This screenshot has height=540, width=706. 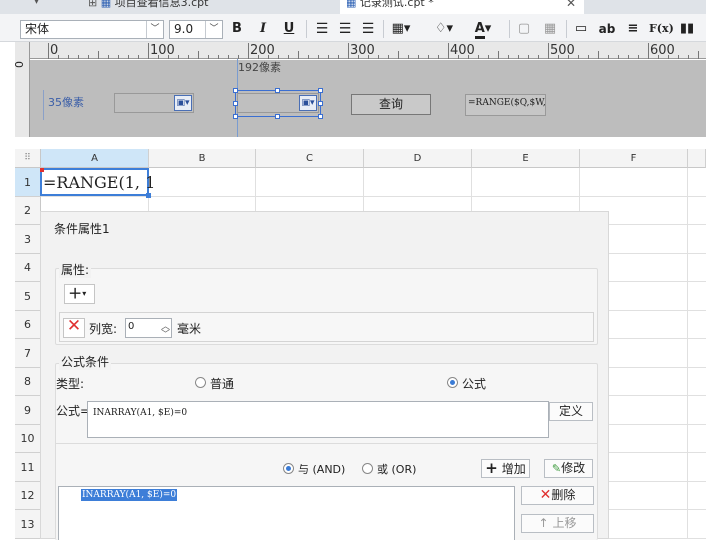 What do you see at coordinates (196, 29) in the screenshot?
I see `font-size-select: 9.0 ﹀` at bounding box center [196, 29].